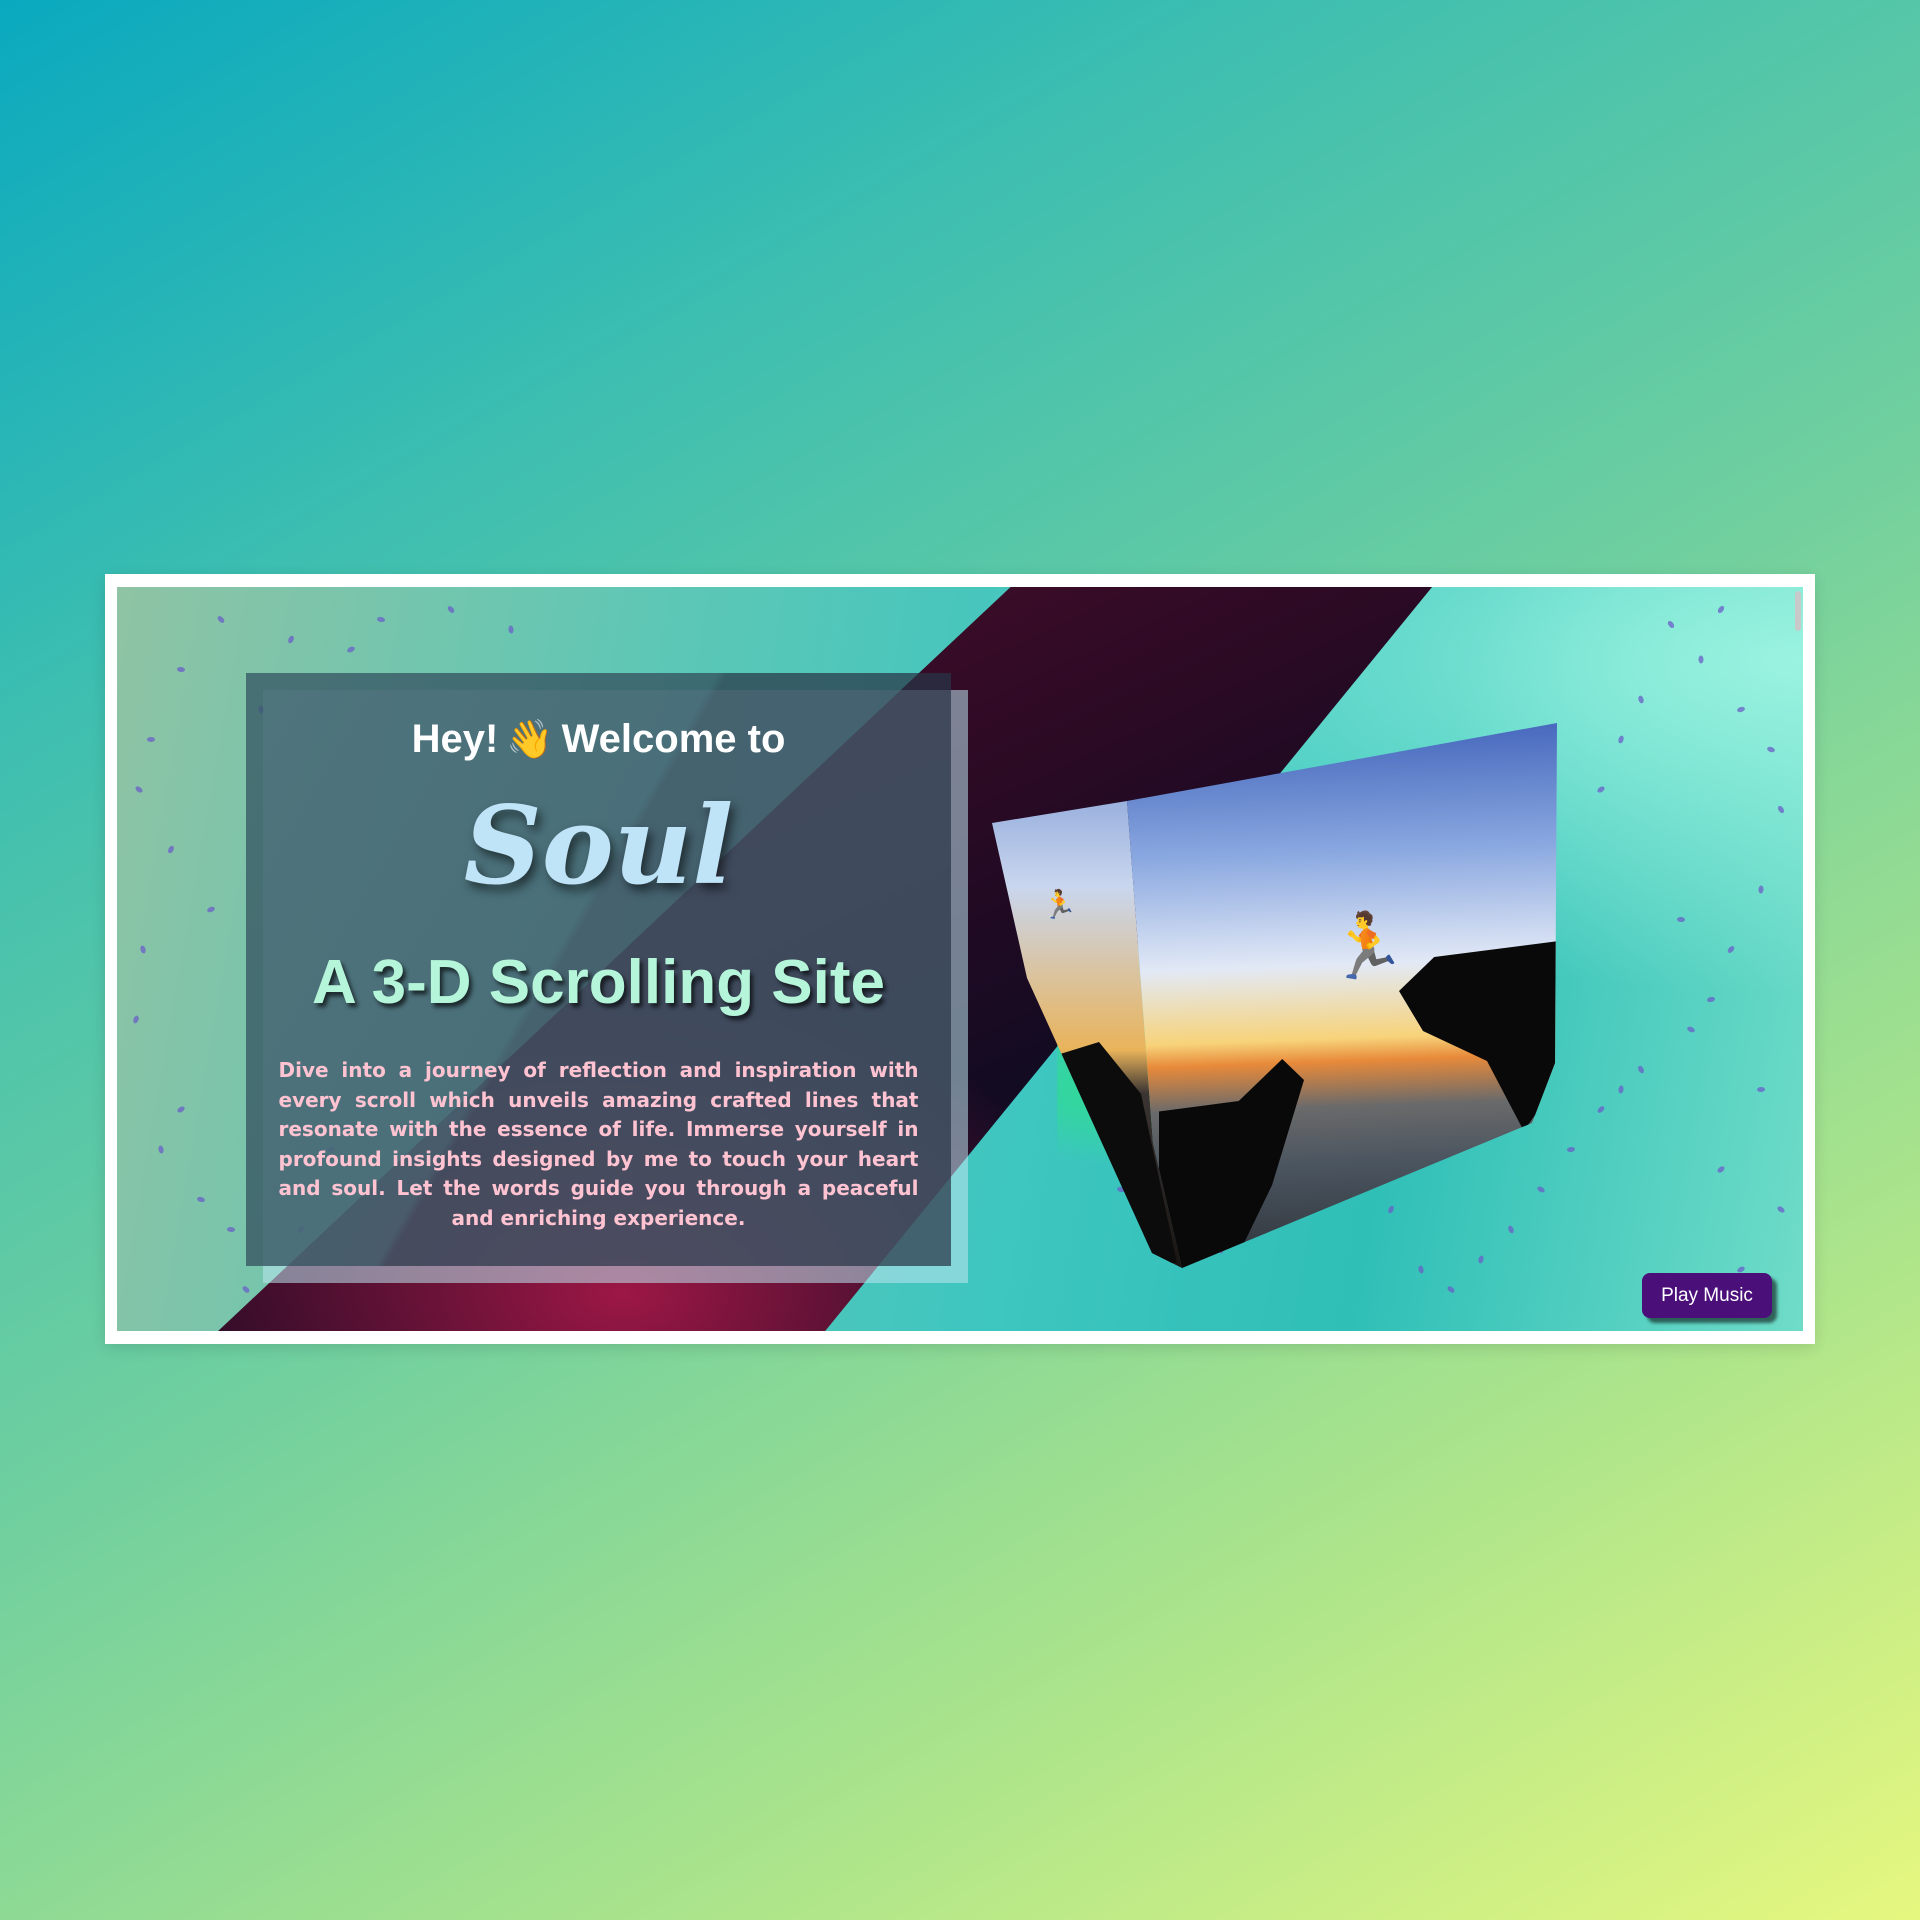  What do you see at coordinates (1478, 1036) in the screenshot?
I see `cliff-silhouette-right` at bounding box center [1478, 1036].